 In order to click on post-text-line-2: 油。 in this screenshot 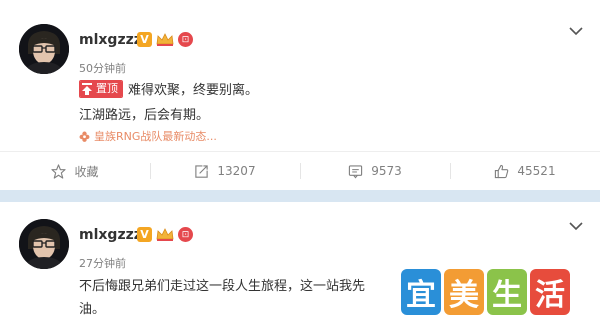, I will do `click(92, 309)`.